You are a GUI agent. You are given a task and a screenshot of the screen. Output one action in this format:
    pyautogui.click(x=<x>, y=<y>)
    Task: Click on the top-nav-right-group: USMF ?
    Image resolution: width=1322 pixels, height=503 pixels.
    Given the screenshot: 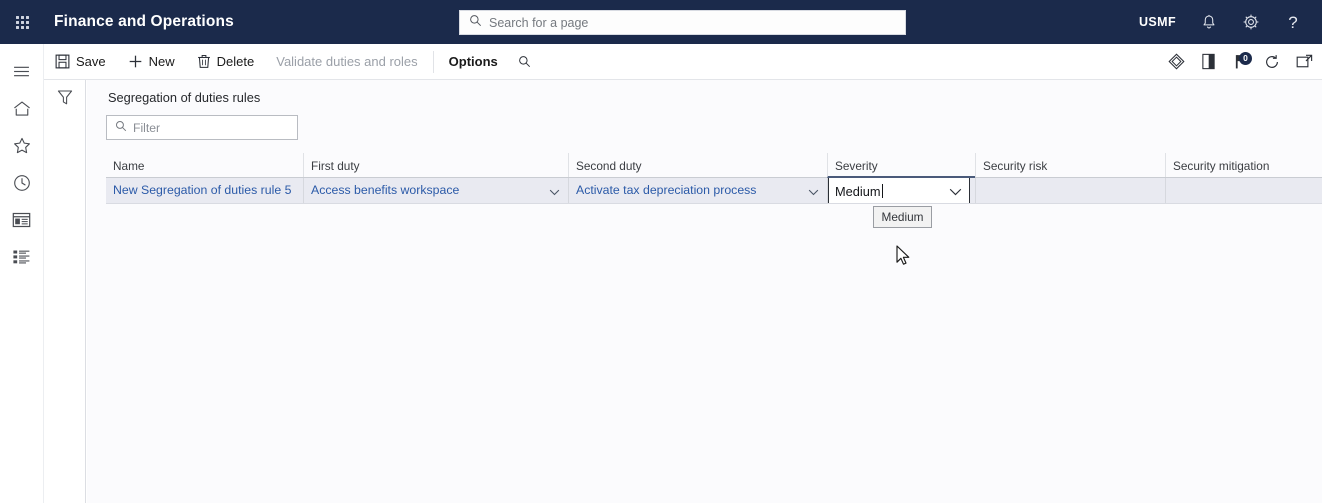 What is the action you would take?
    pyautogui.click(x=1220, y=22)
    